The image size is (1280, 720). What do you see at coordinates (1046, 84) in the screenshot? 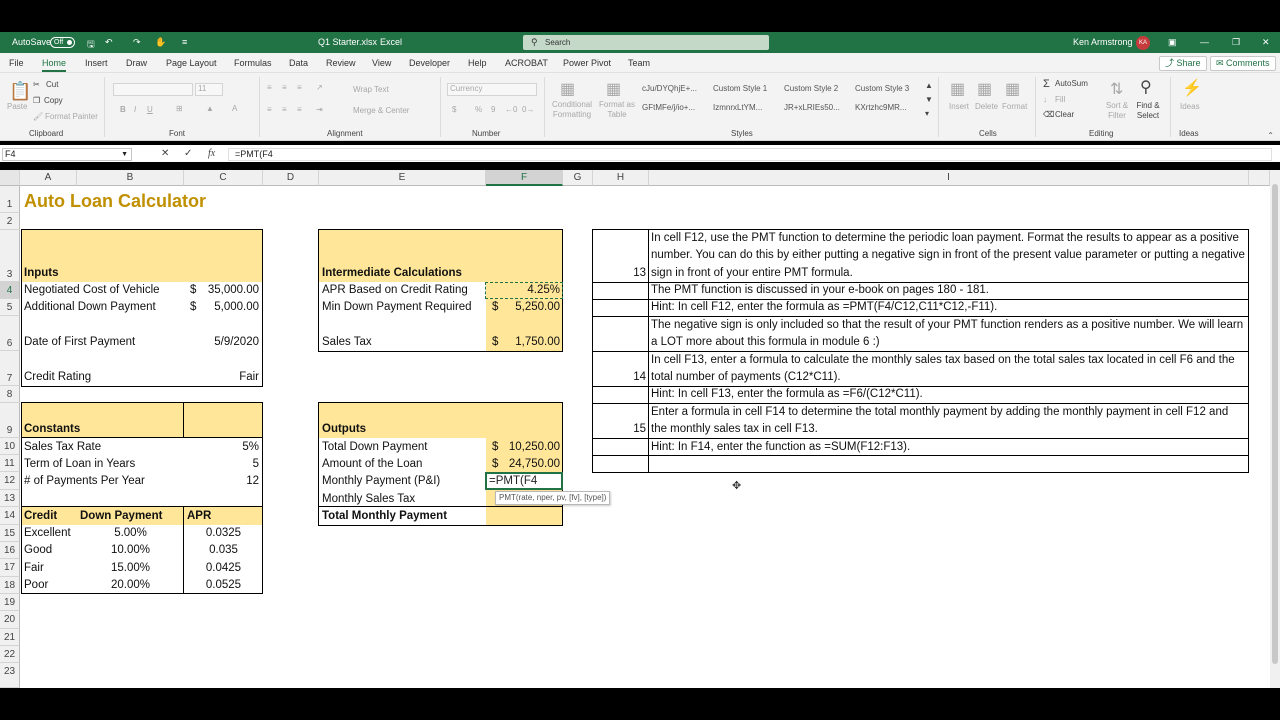
I see `autosum-icon: Σ` at bounding box center [1046, 84].